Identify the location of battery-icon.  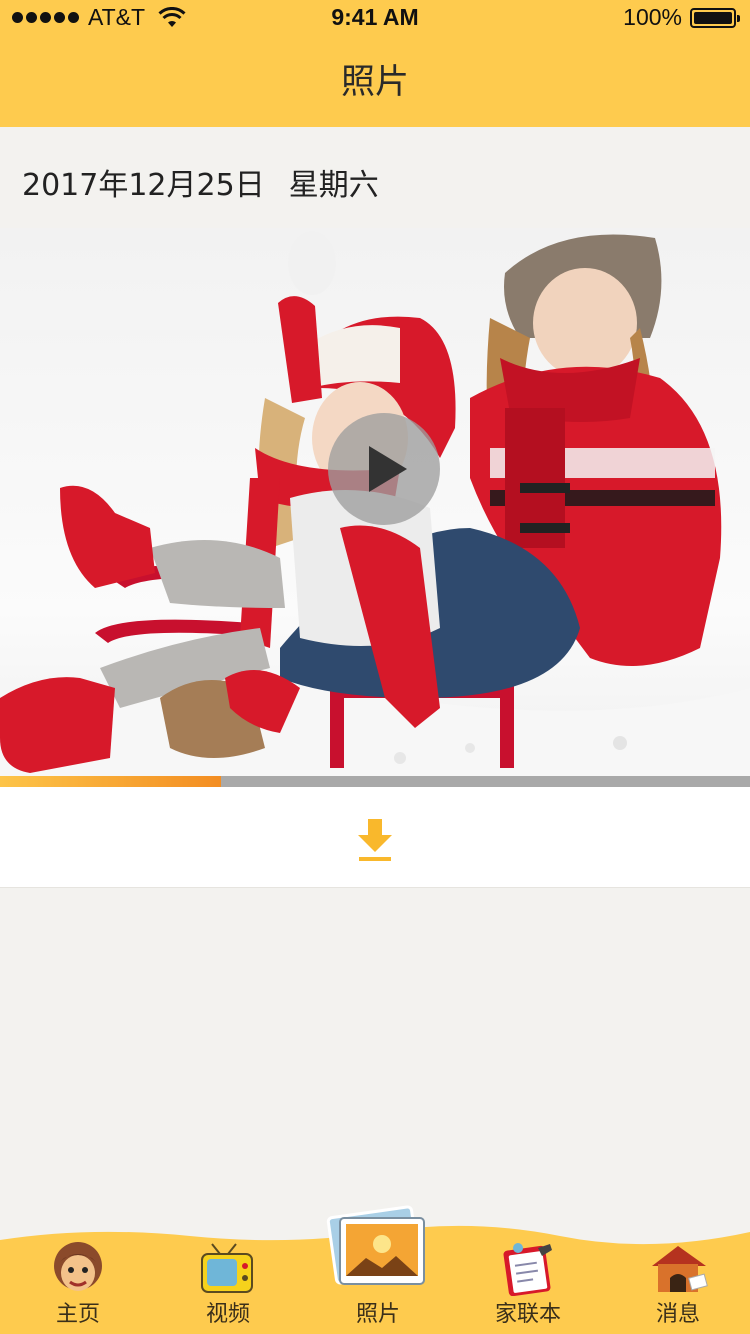
(715, 18).